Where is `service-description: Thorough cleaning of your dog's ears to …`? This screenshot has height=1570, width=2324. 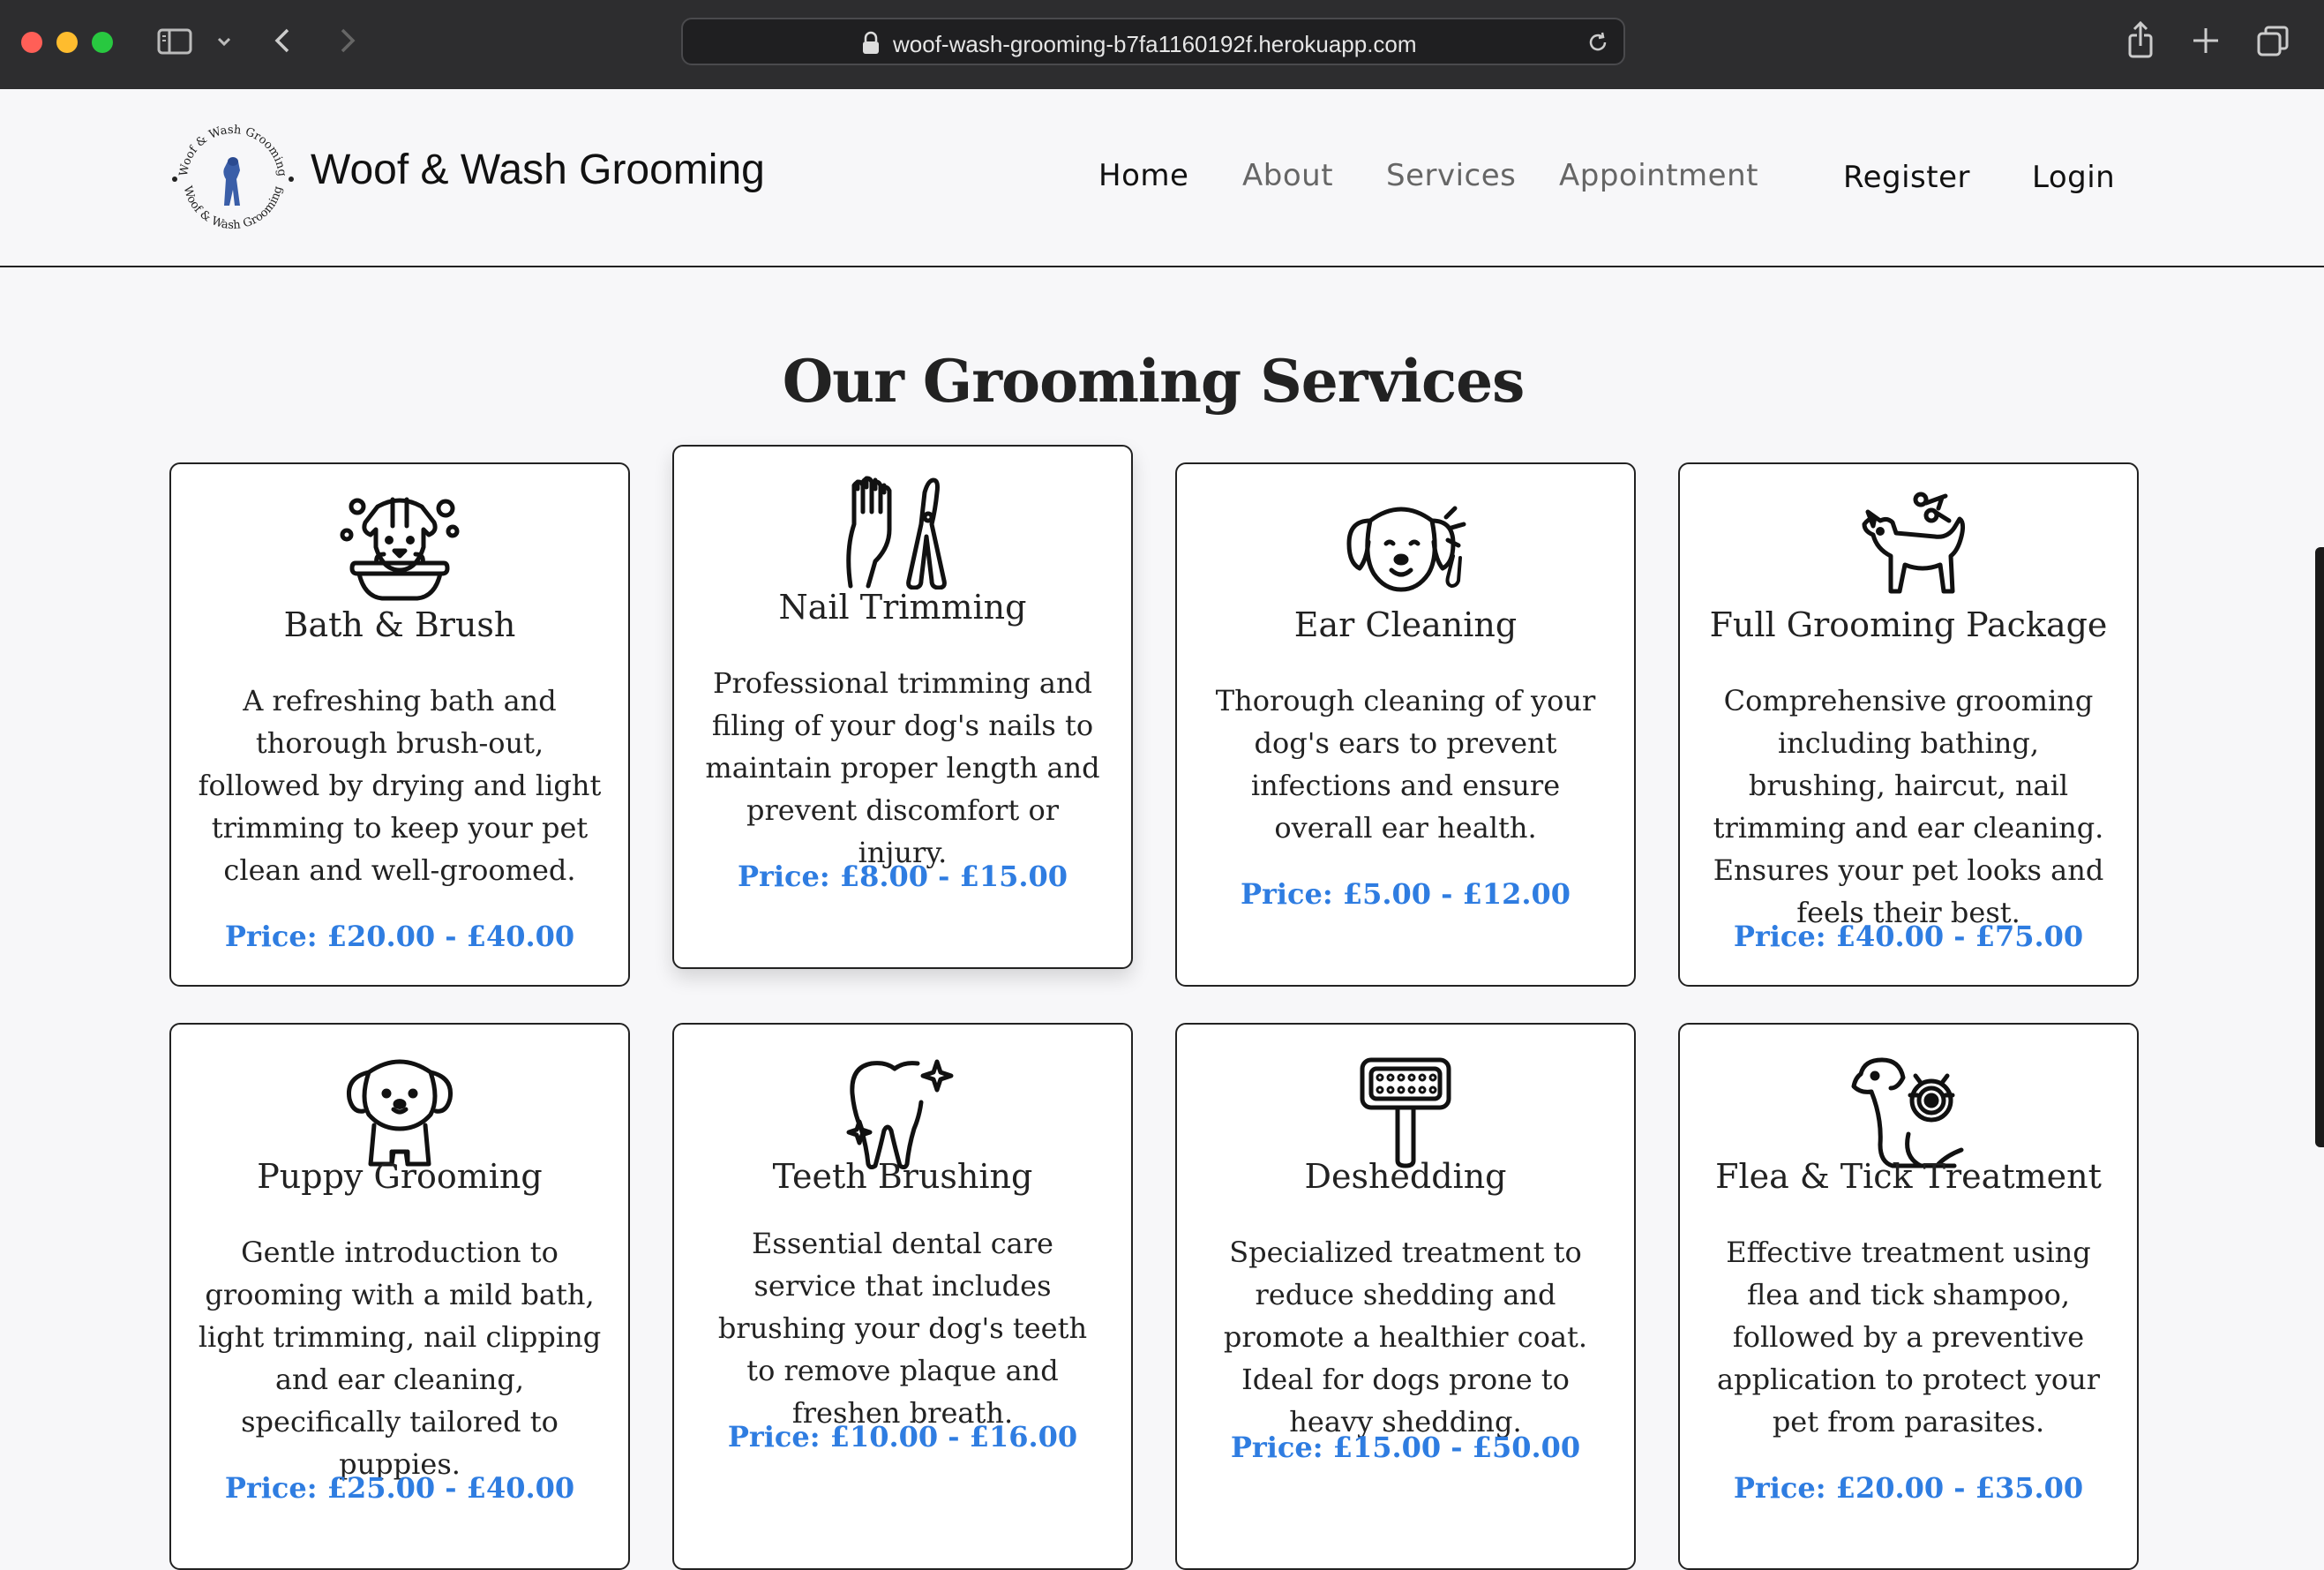
service-description: Thorough cleaning of your dog's ears to … is located at coordinates (1405, 765).